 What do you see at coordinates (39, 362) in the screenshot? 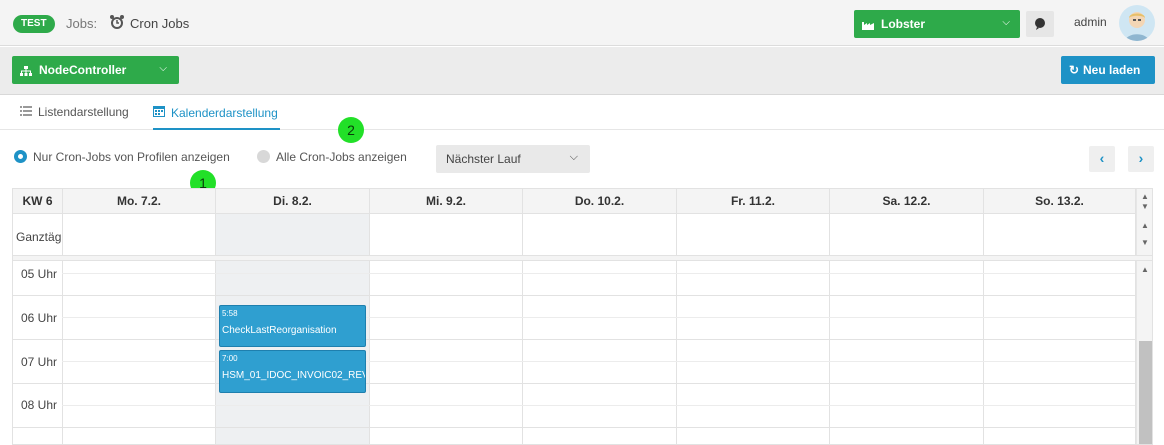
I see `hour-label: 07 Uhr` at bounding box center [39, 362].